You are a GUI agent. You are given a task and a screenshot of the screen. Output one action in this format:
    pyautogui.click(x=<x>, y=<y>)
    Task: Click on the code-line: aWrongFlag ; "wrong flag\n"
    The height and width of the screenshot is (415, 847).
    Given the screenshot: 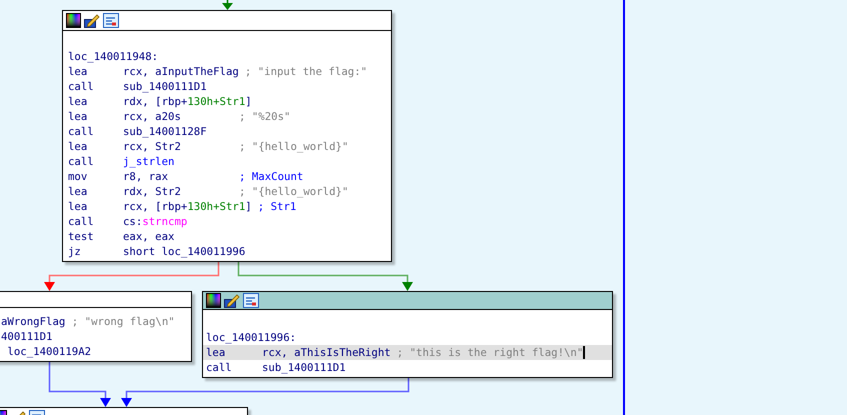 What is the action you would take?
    pyautogui.click(x=88, y=321)
    